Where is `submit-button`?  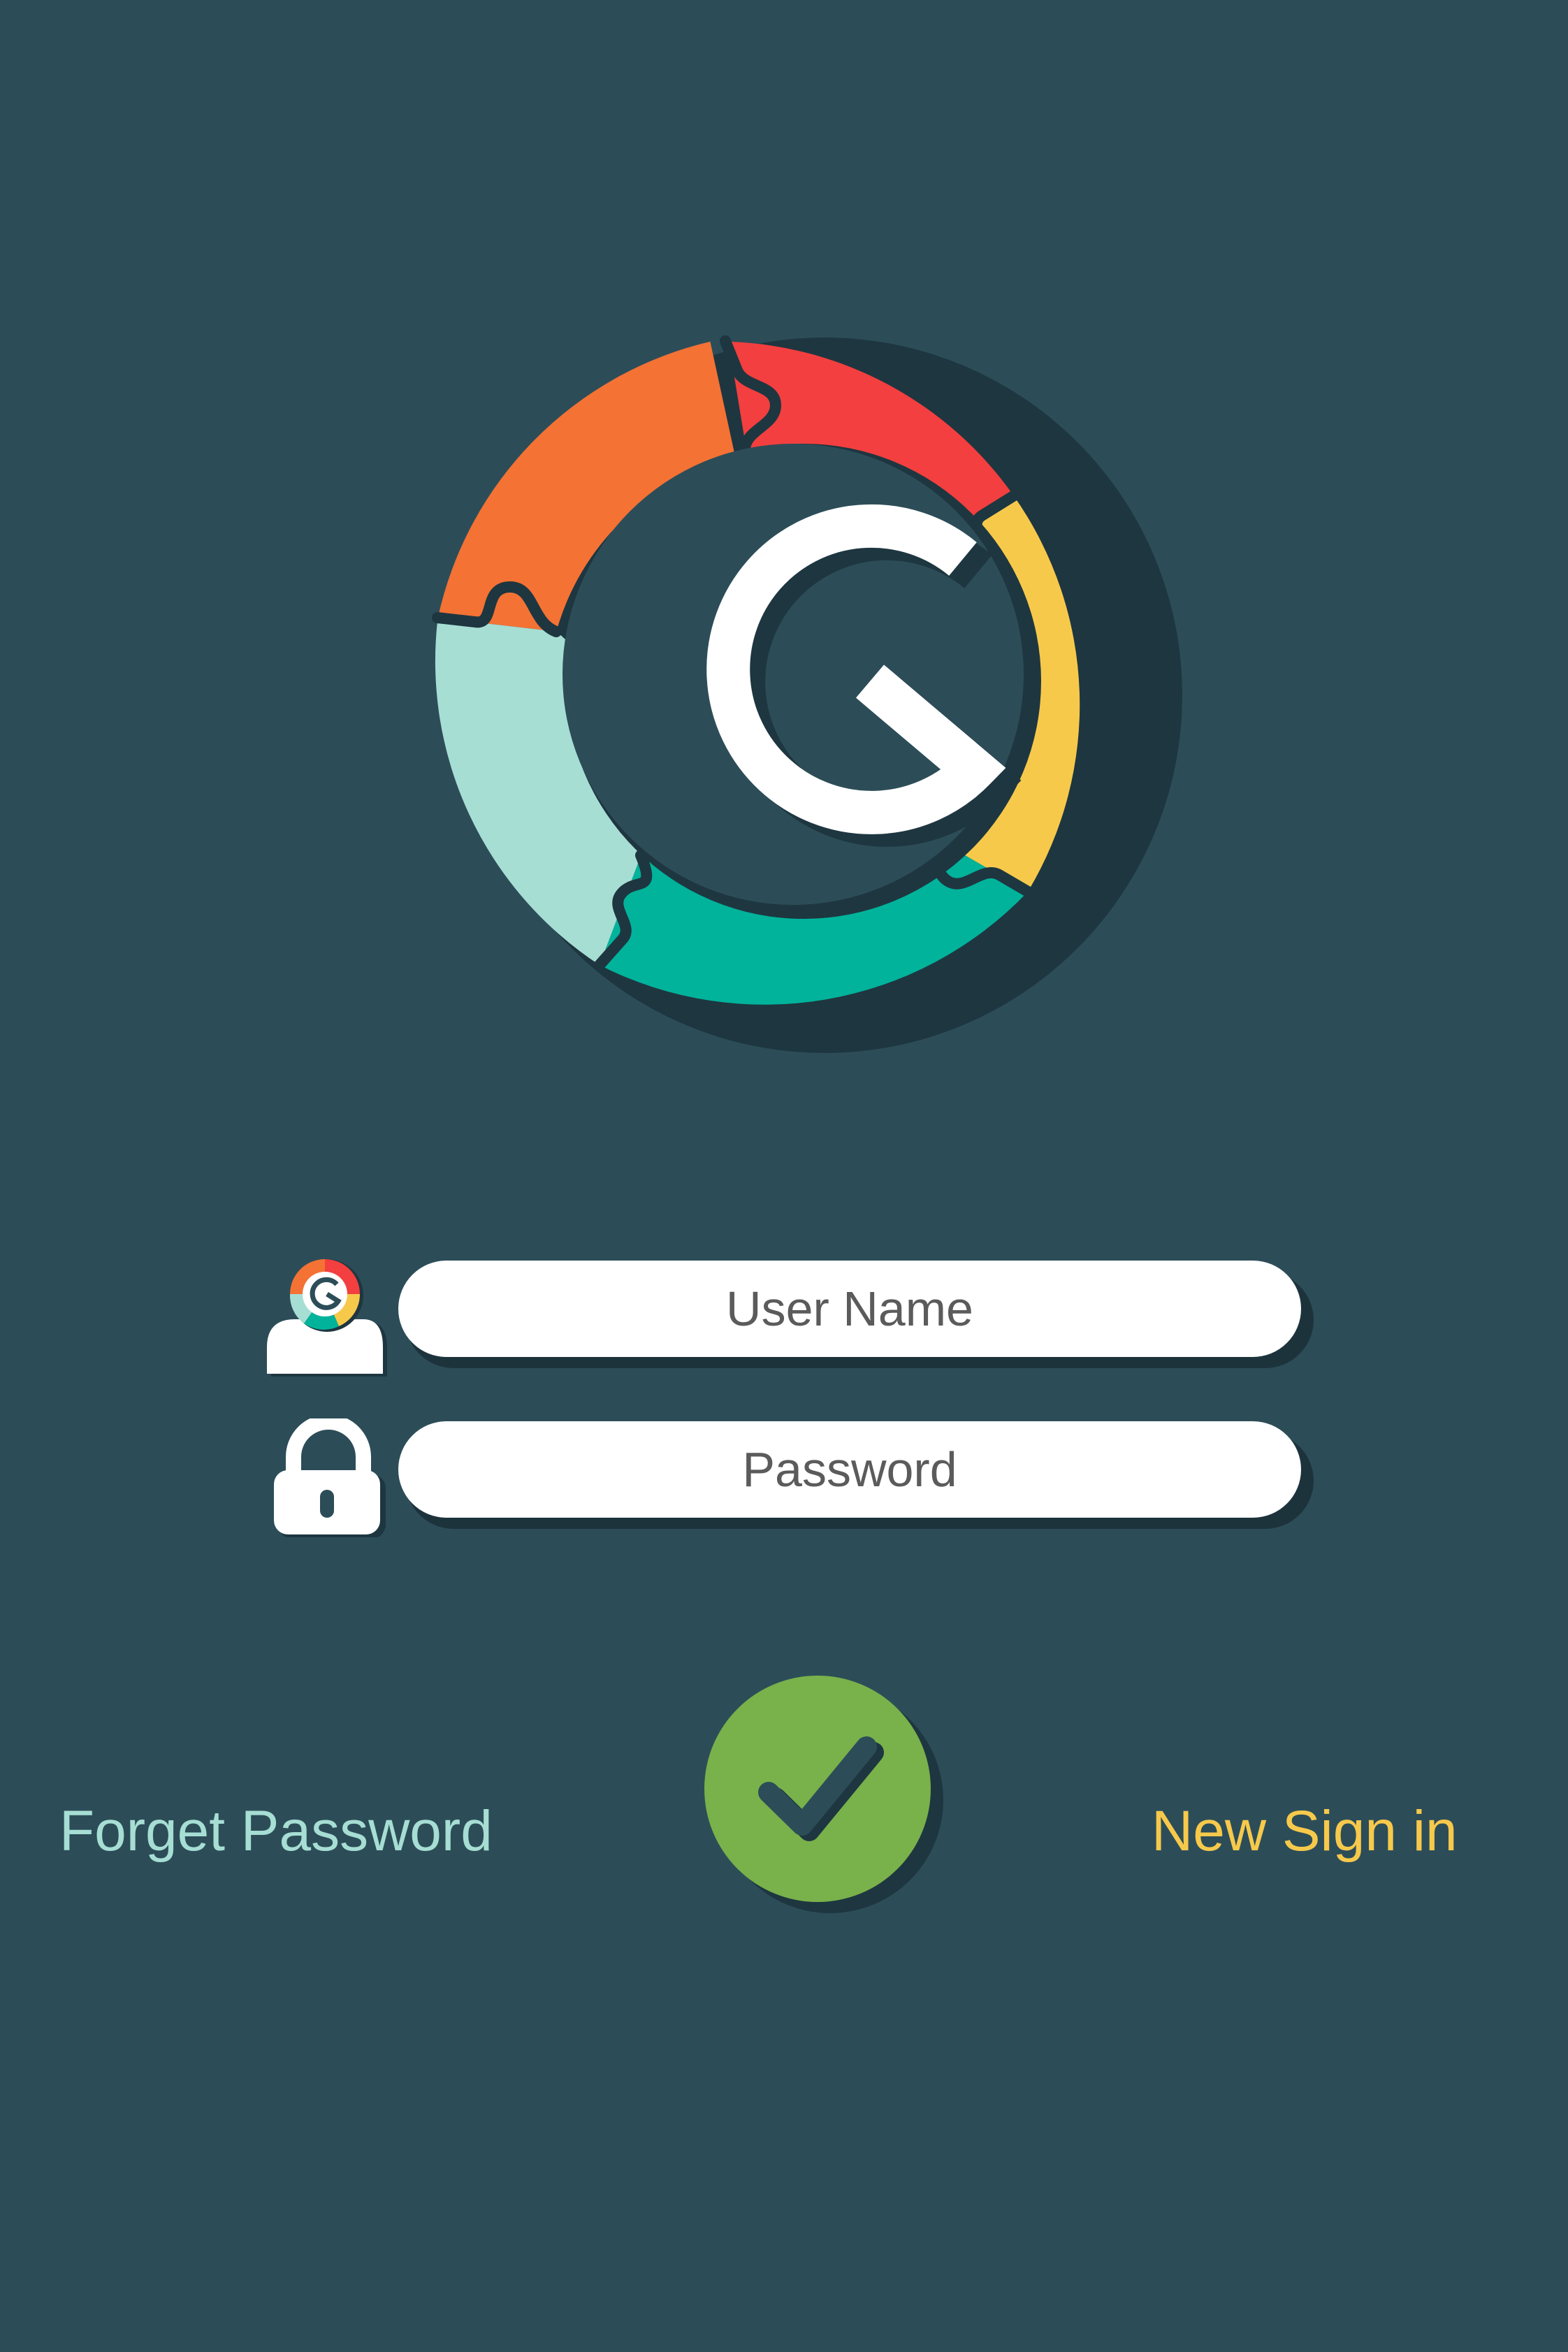 submit-button is located at coordinates (824, 1796).